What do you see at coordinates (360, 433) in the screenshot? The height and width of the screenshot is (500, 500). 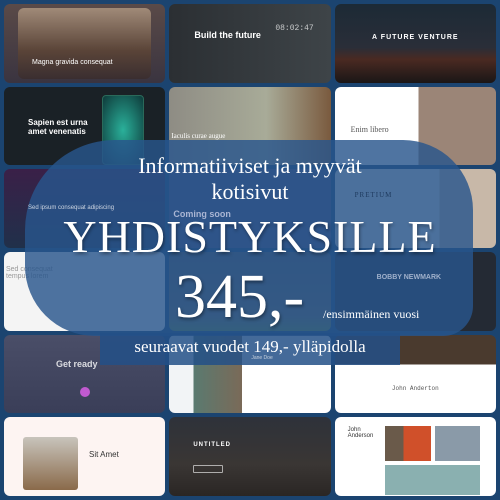 I see `thumbnail-title: John Anderson` at bounding box center [360, 433].